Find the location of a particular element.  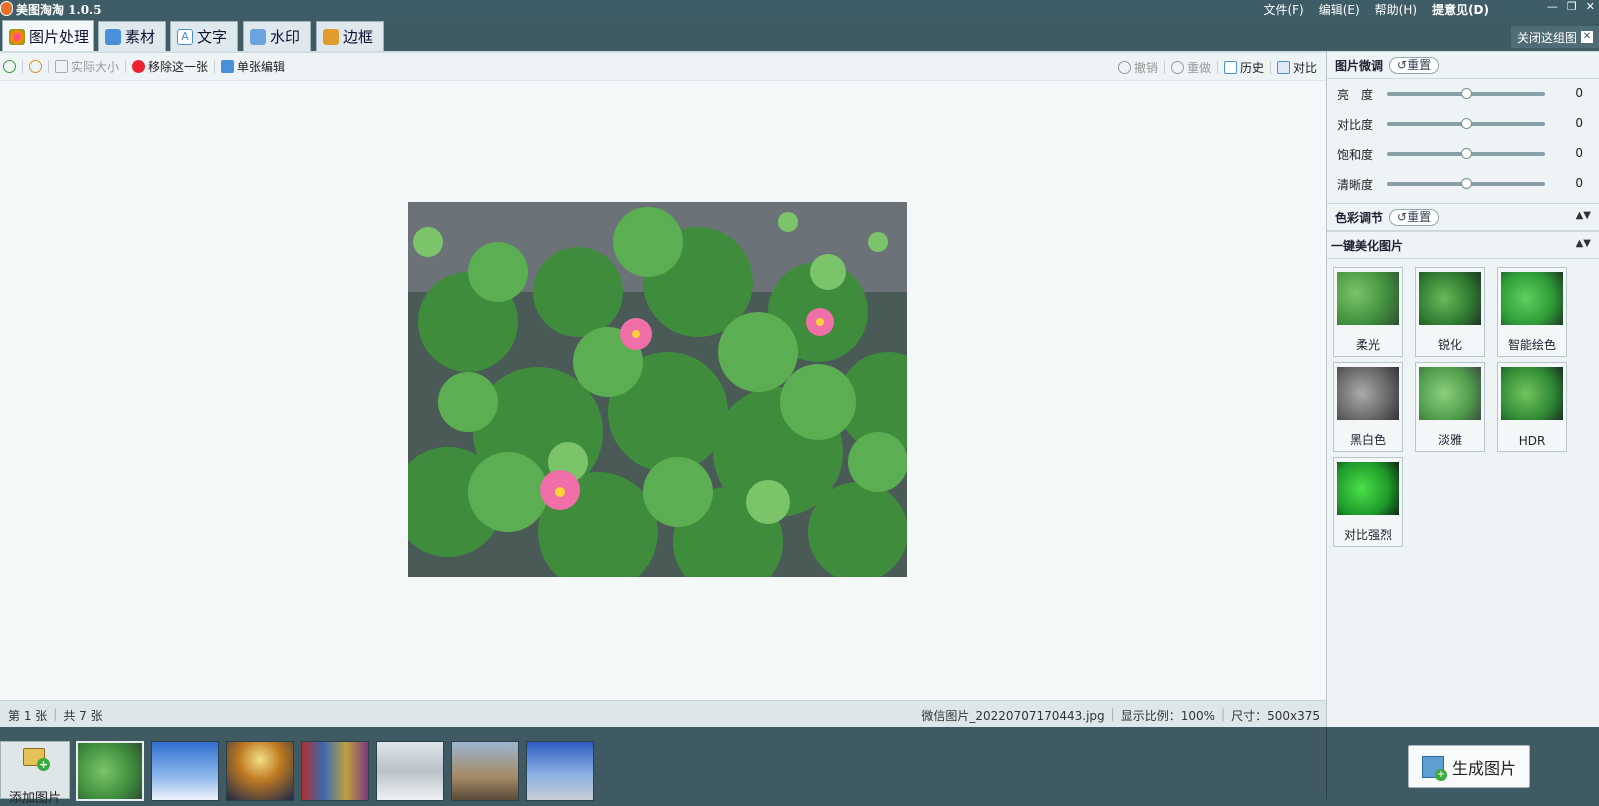

effect-black-white: 黑白色 is located at coordinates (1368, 407).